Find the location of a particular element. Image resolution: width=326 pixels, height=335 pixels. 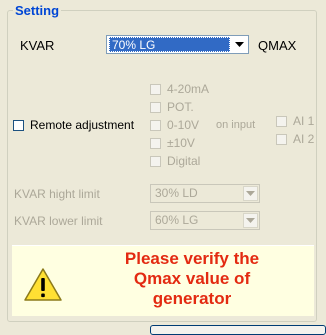

signal-pm10v-label: ±10V is located at coordinates (181, 143).